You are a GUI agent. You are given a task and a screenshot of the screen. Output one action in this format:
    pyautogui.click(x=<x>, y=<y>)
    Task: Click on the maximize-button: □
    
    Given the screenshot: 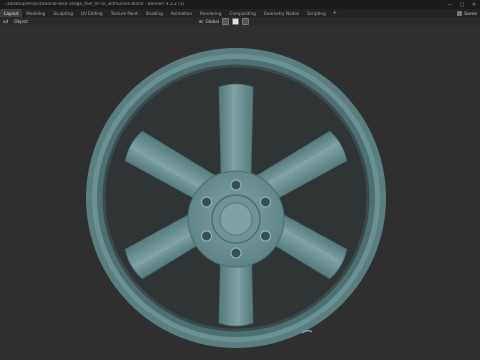 What is the action you would take?
    pyautogui.click(x=462, y=4)
    